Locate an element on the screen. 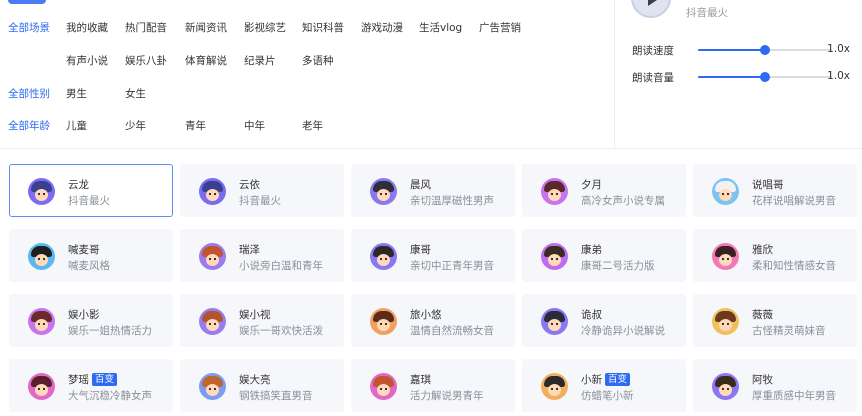 Image resolution: width=862 pixels, height=416 pixels. voice-name: 晨风 is located at coordinates (420, 184).